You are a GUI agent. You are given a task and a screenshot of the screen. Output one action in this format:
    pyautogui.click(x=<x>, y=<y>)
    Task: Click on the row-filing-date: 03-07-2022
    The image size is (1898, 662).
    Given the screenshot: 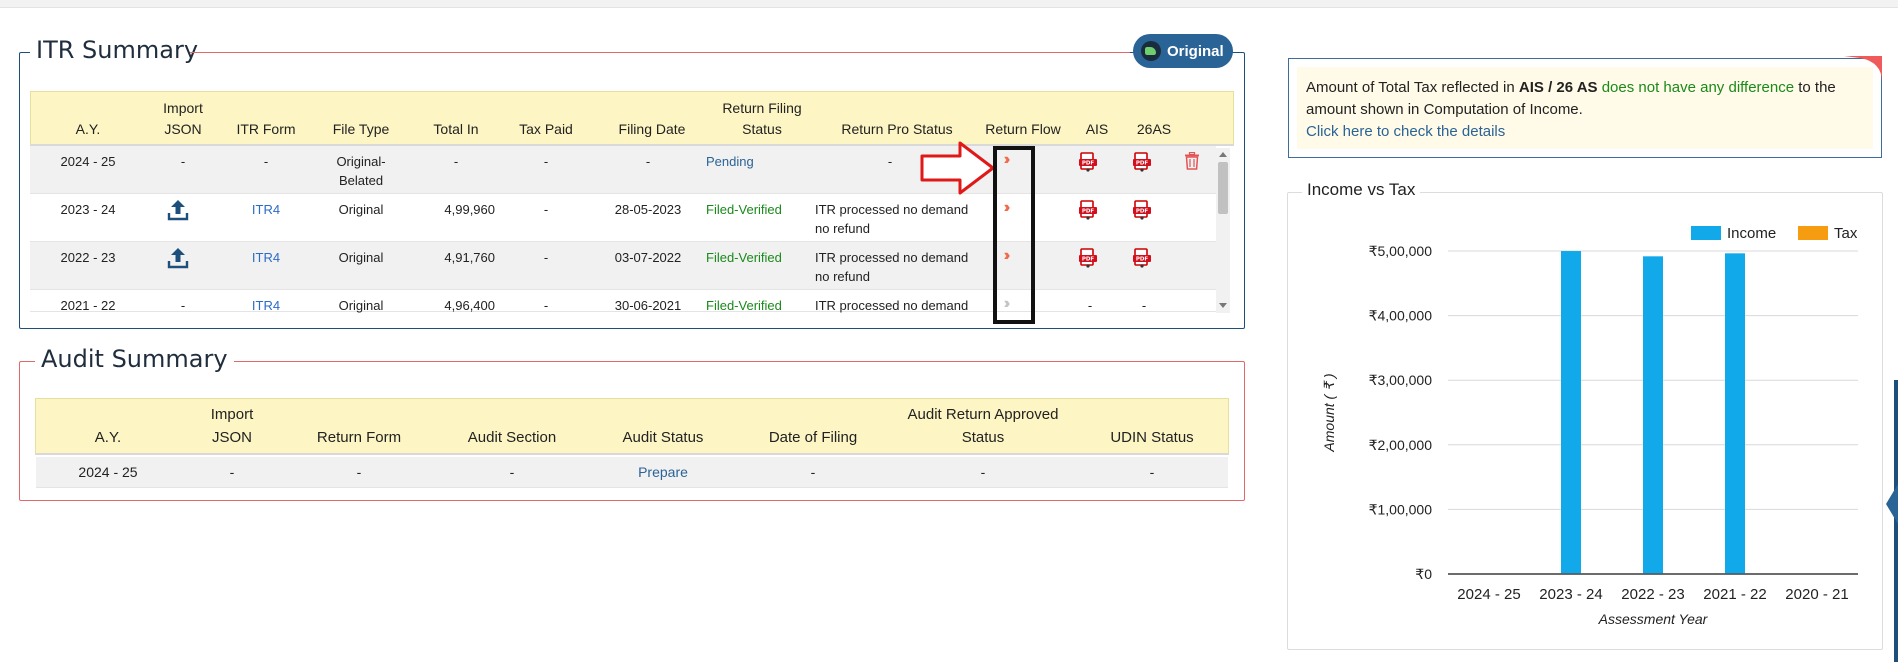 What is the action you would take?
    pyautogui.click(x=648, y=257)
    